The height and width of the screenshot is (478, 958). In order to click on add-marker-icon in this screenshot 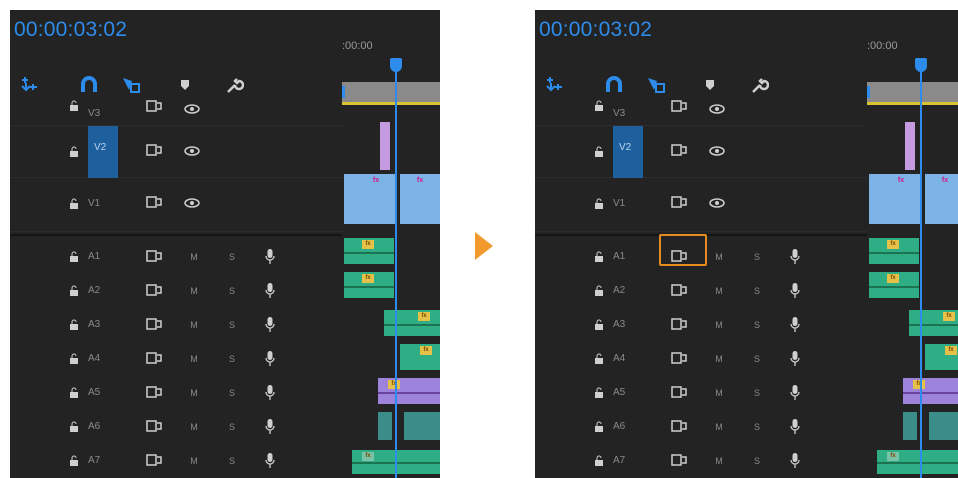, I will do `click(185, 85)`.